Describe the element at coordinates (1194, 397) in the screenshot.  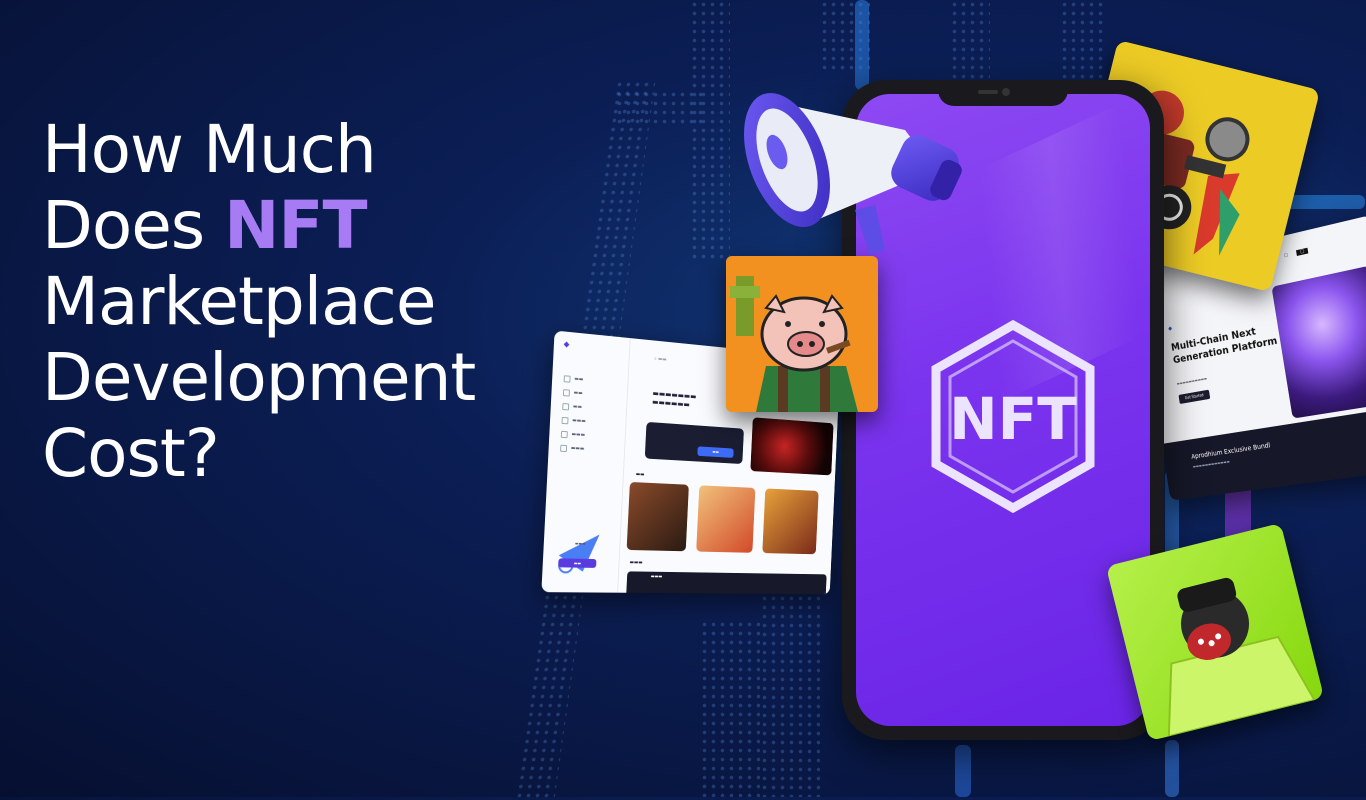
I see `website-cta-button: Get Started` at that location.